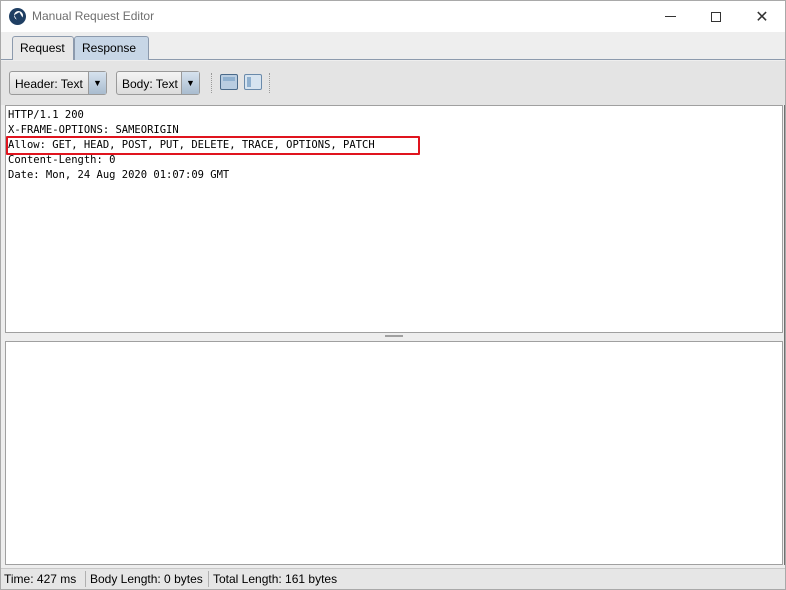  Describe the element at coordinates (213, 145) in the screenshot. I see `allow-header-highlight` at that location.